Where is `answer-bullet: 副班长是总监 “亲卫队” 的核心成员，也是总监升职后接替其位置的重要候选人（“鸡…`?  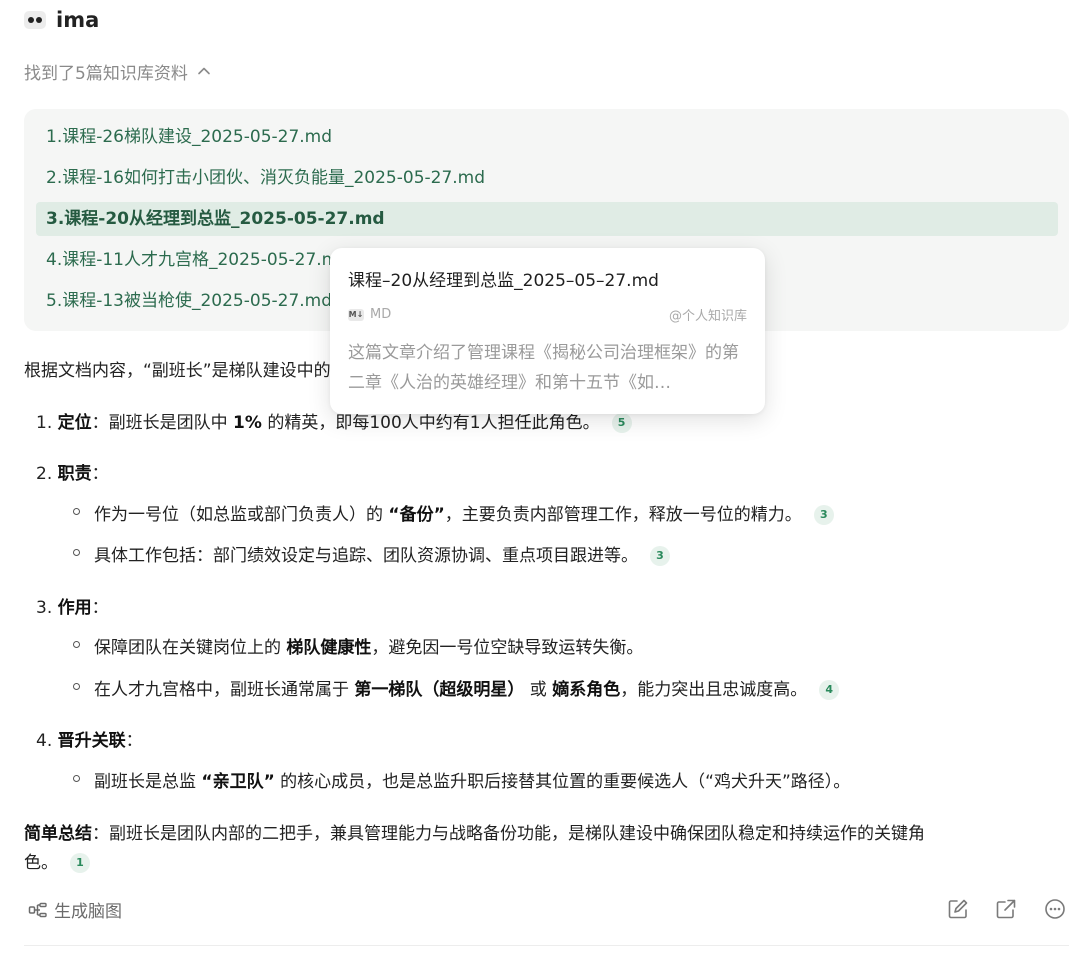
answer-bullet: 副班长是总监 “亲卫队” 的核心成员，也是总监升职后接替其位置的重要候选人（“鸡… is located at coordinates (472, 782).